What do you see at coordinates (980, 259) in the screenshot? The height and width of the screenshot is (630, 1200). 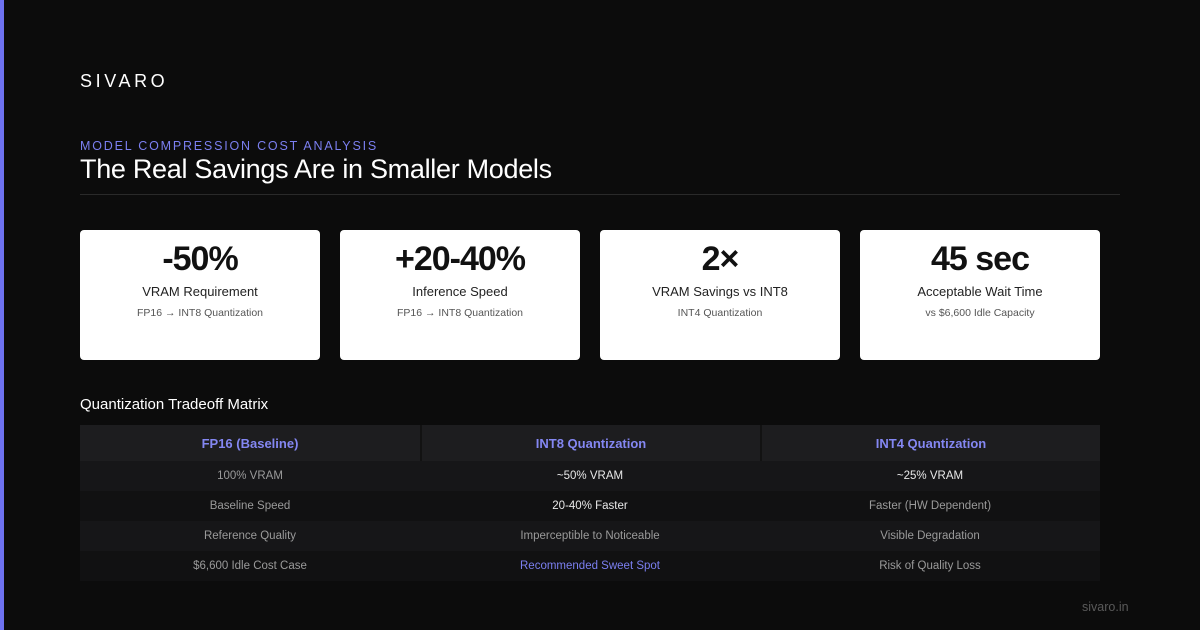 I see `stat-value: 45 sec` at bounding box center [980, 259].